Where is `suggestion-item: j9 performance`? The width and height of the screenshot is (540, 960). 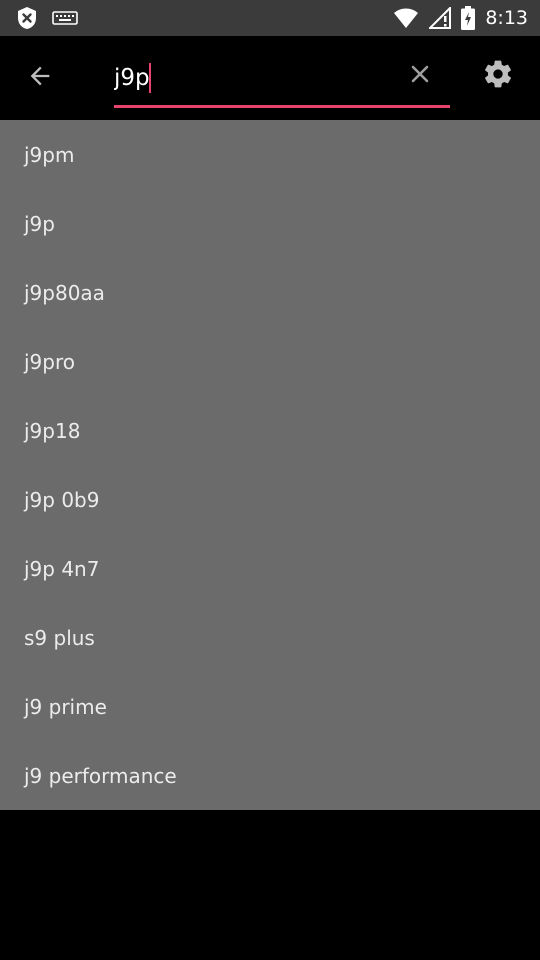
suggestion-item: j9 performance is located at coordinates (270, 775).